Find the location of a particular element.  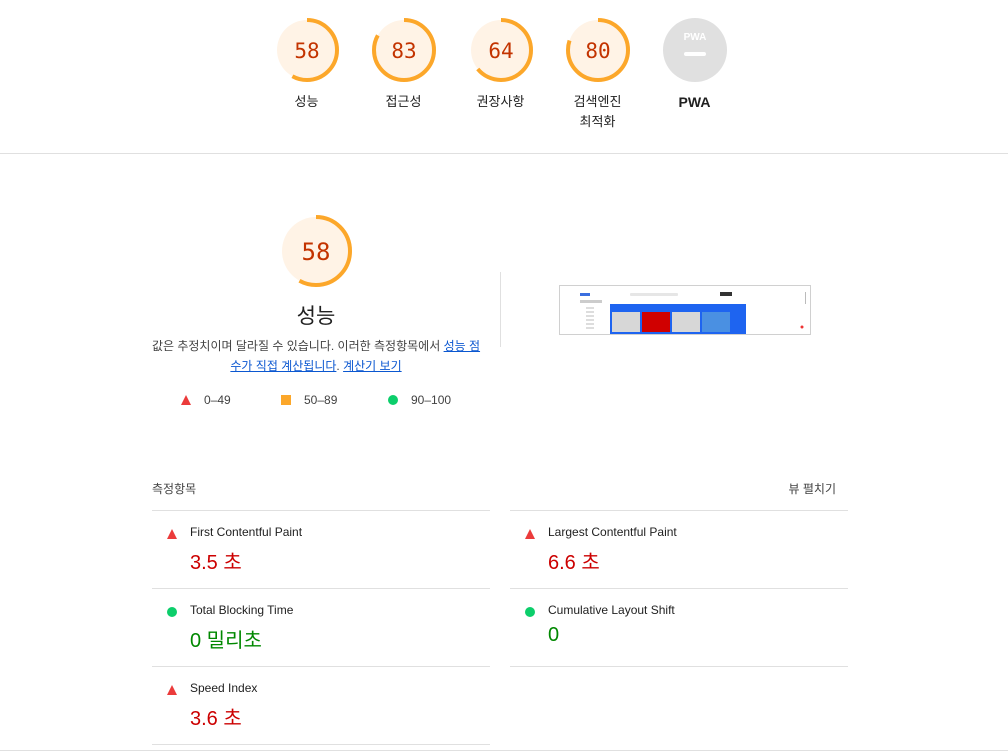

gauge-label: 권장사항 is located at coordinates (500, 101).